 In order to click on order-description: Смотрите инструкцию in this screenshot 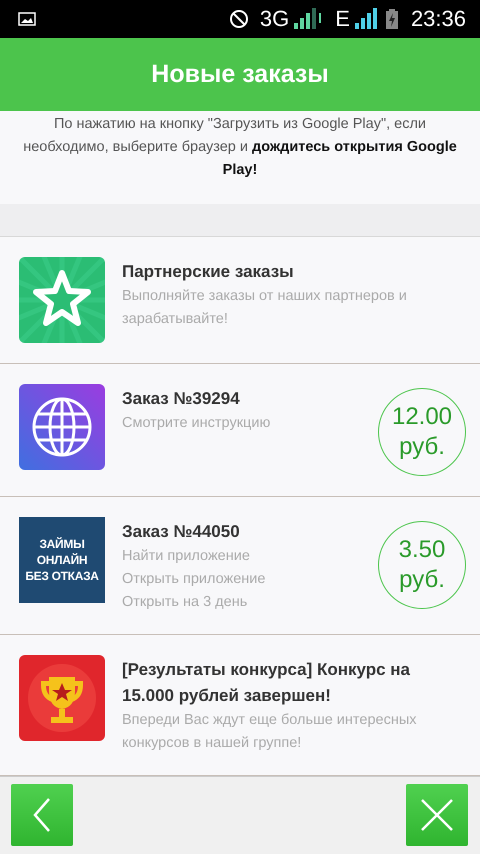, I will do `click(197, 423)`.